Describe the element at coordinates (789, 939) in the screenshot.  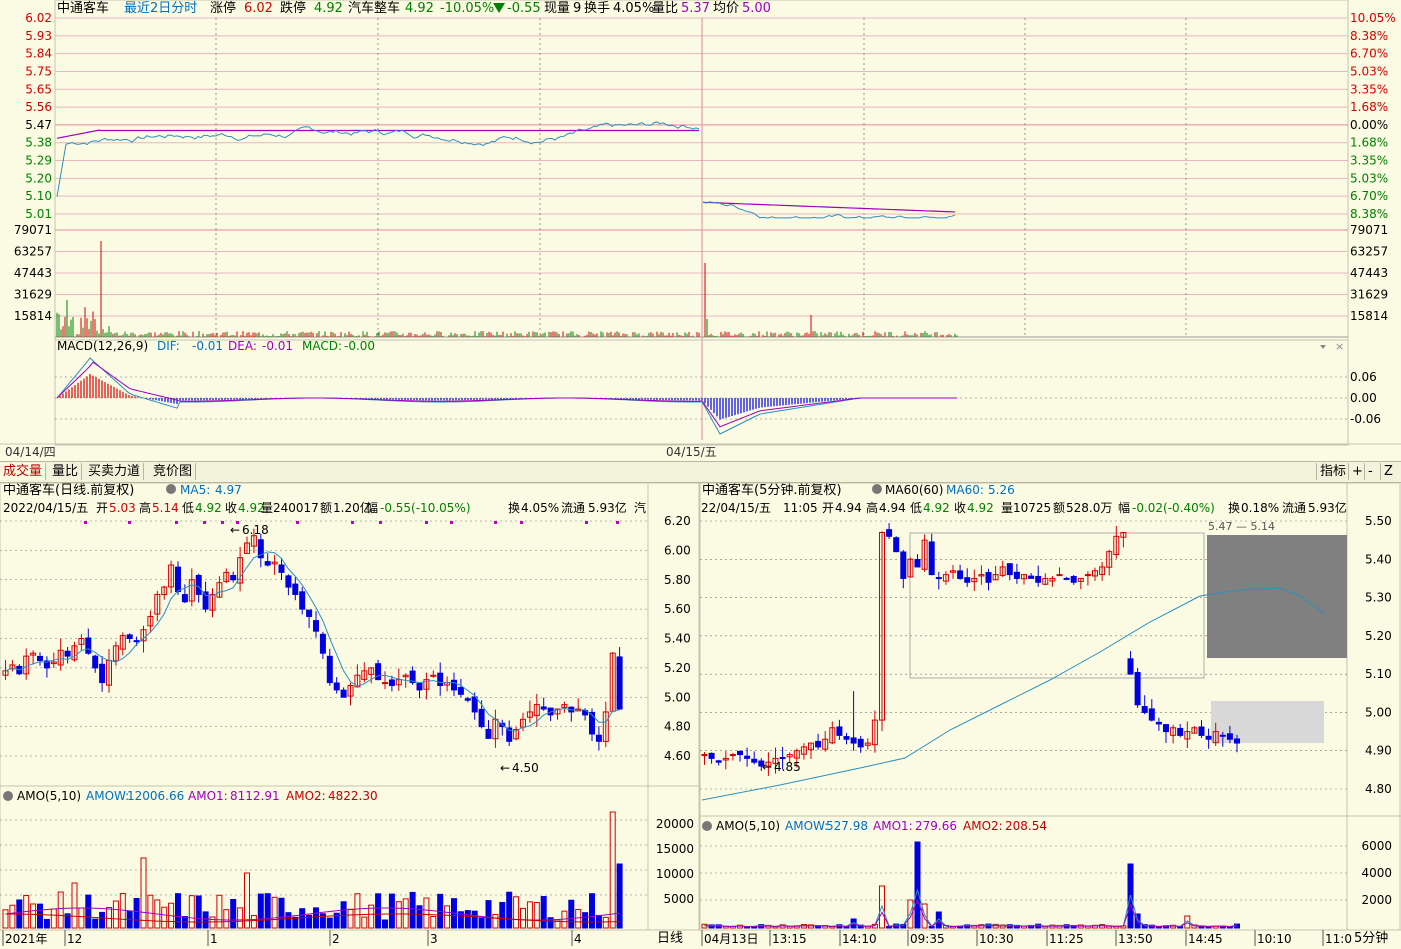
I see `time-axis-label: 13:15` at that location.